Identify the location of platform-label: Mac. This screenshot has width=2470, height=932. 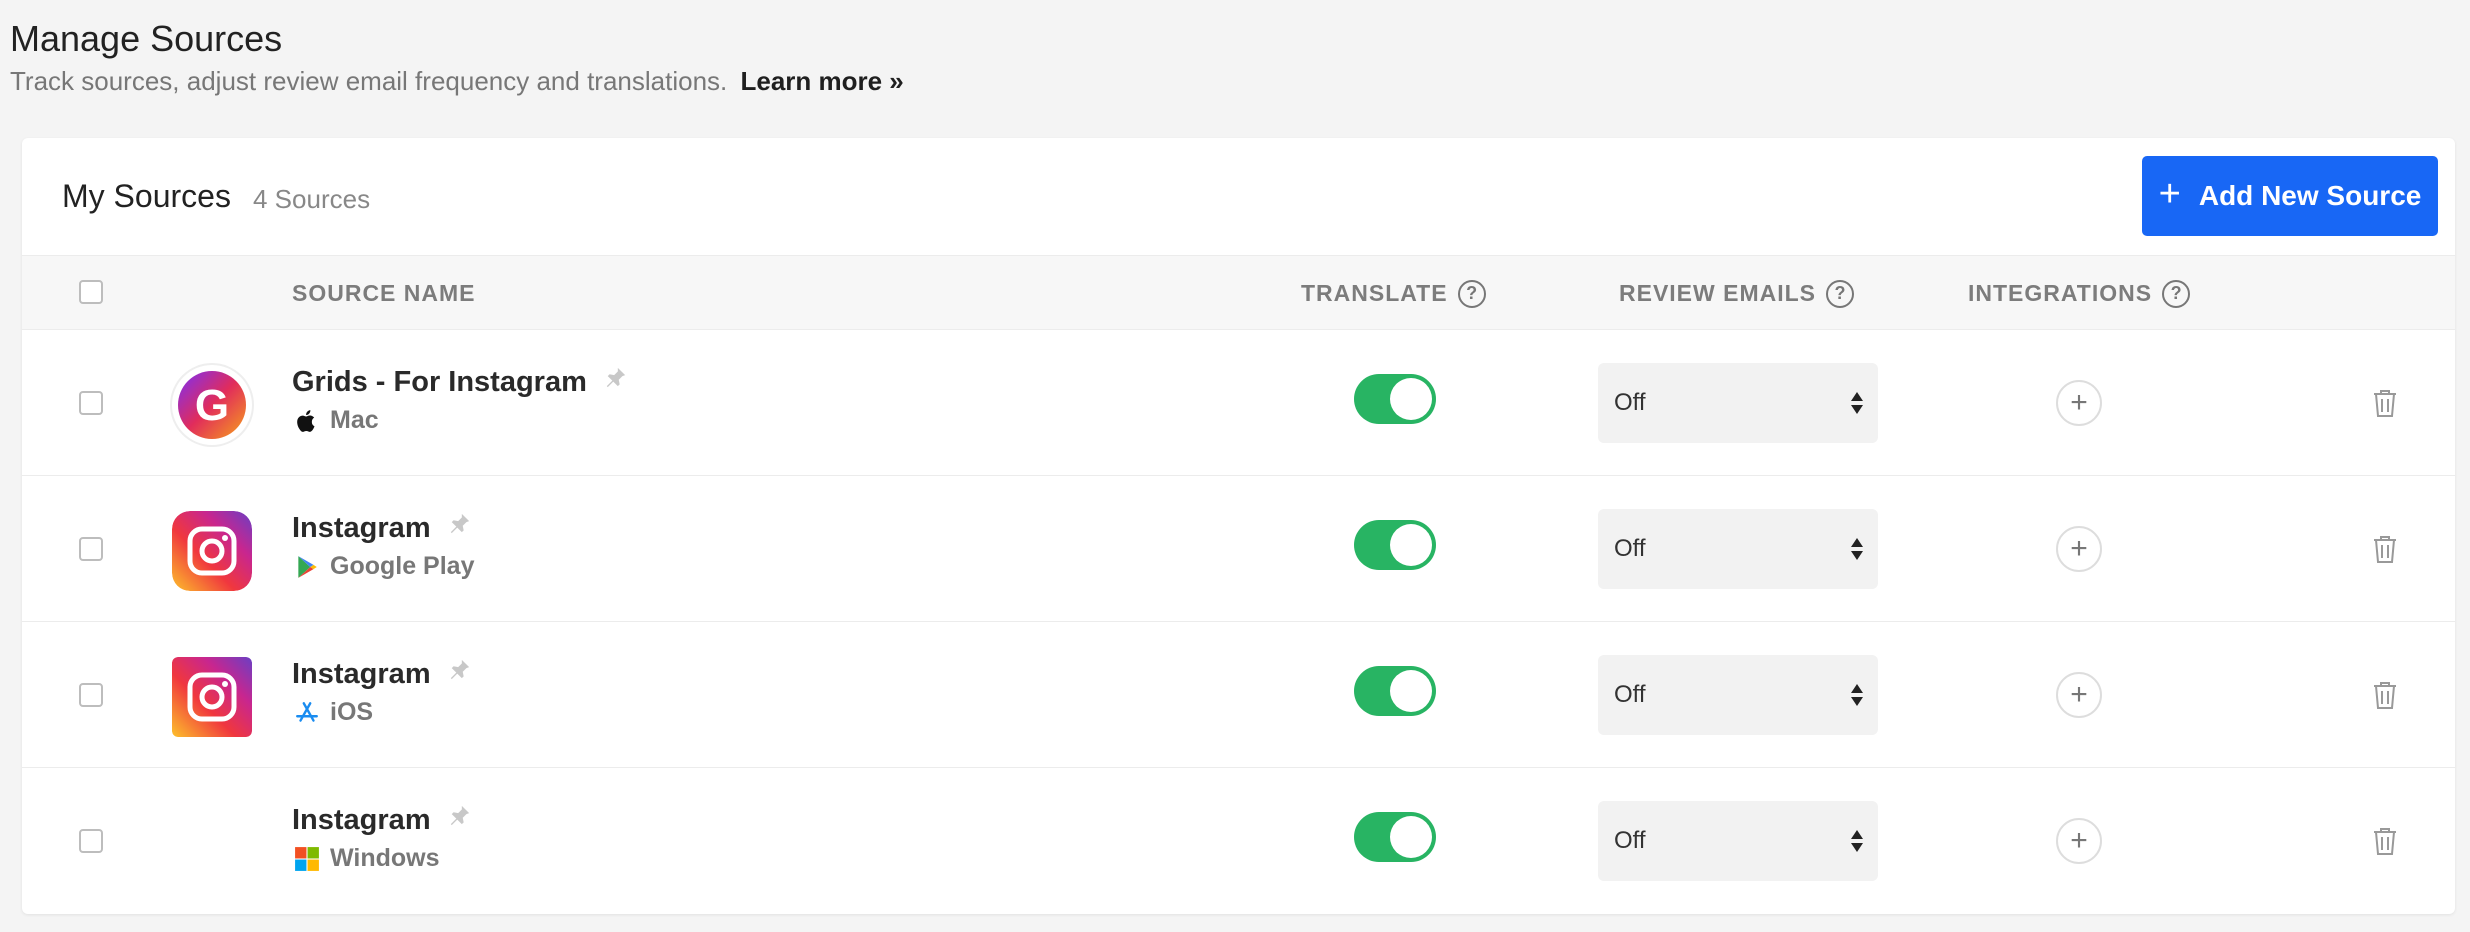
(354, 420).